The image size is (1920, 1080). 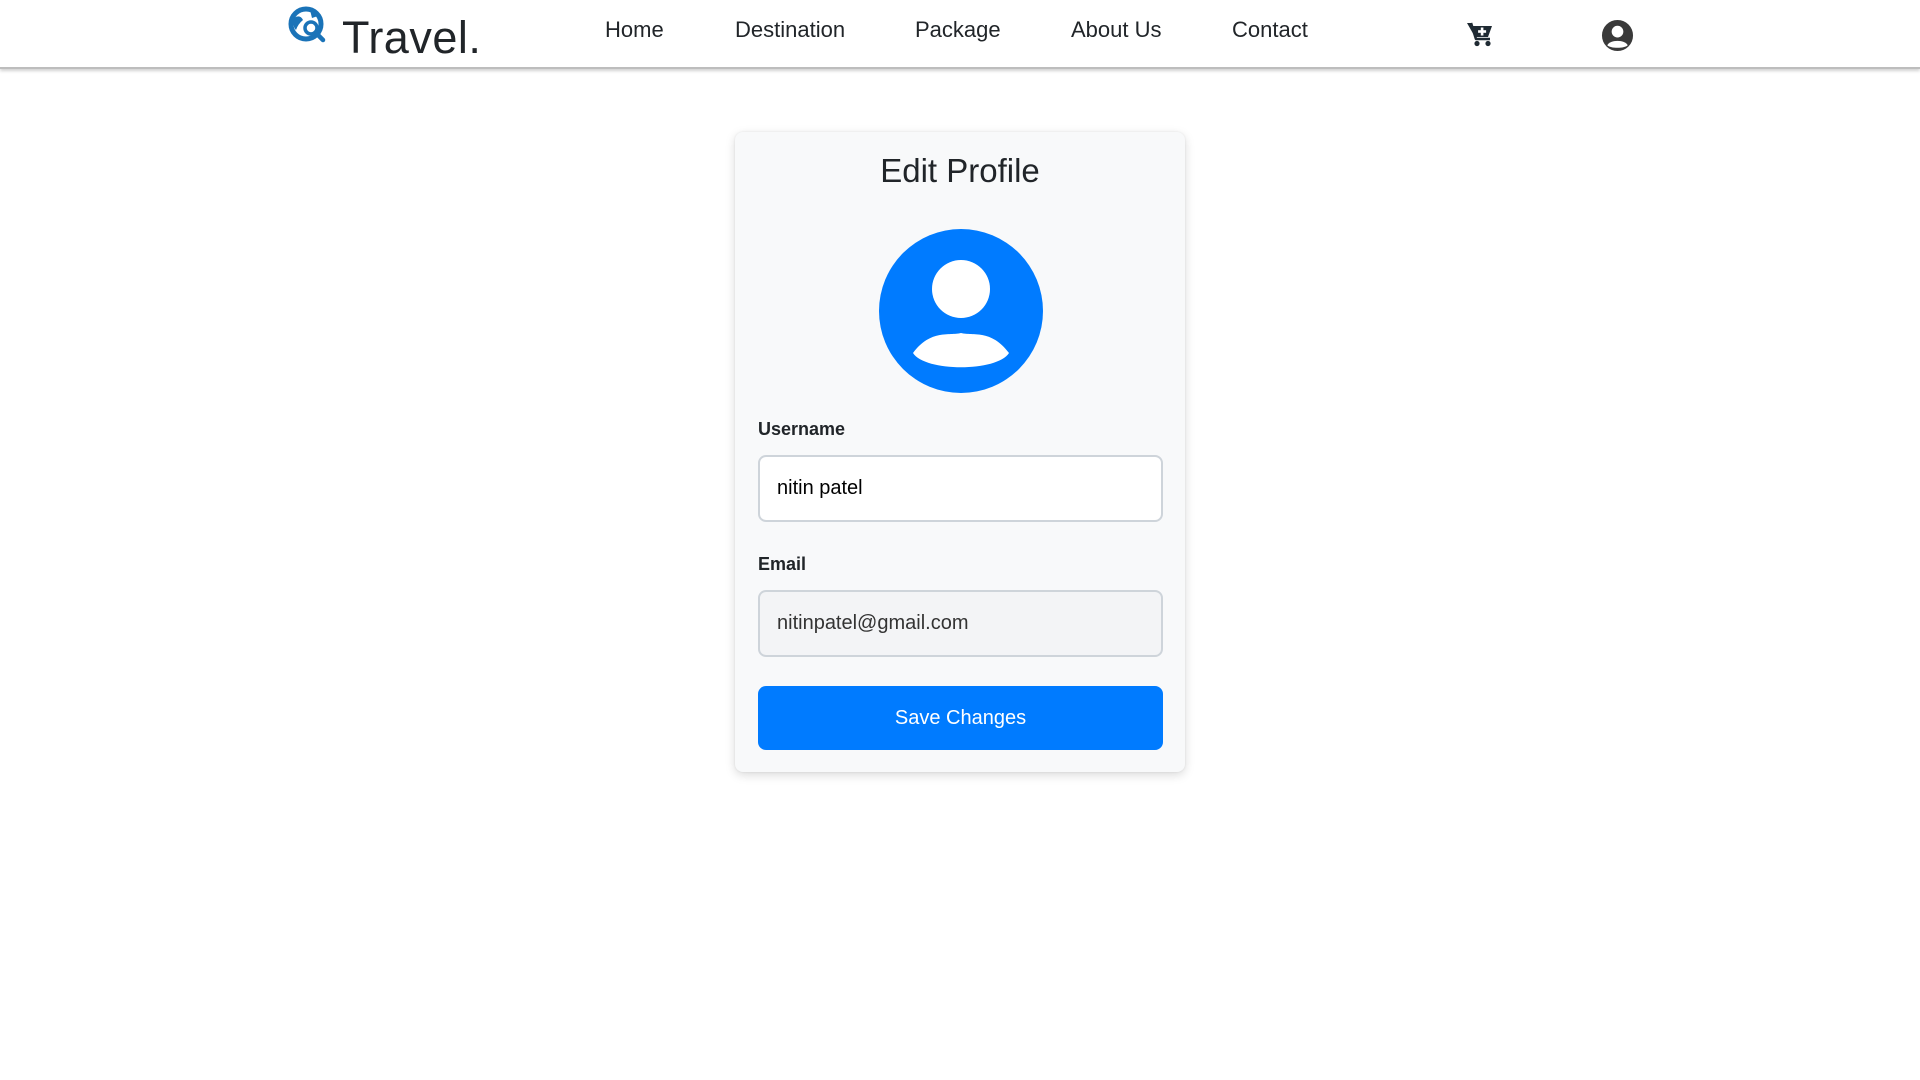 I want to click on edit-profile-card: Edit Profile Username Email Save Changes, so click(x=960, y=452).